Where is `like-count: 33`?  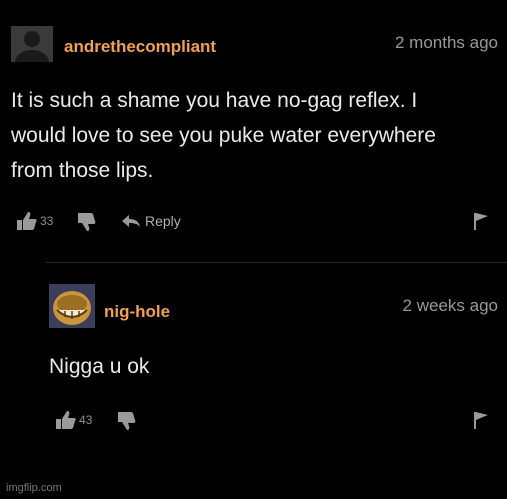 like-count: 33 is located at coordinates (47, 221).